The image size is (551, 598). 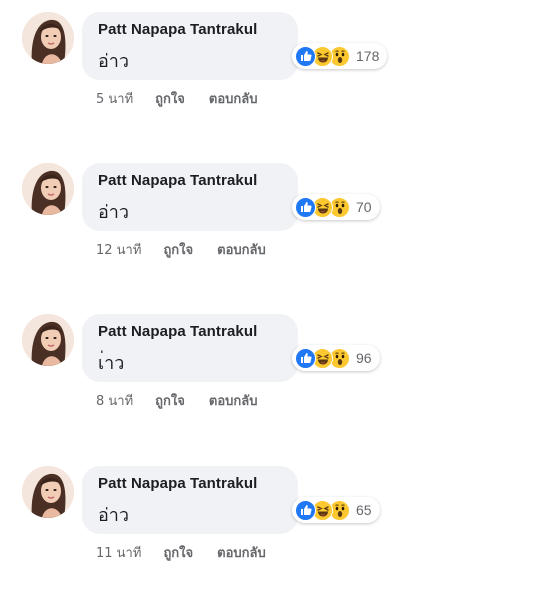 What do you see at coordinates (190, 348) in the screenshot?
I see `comment-bubble: Patt Napapa Tantrakul เ่าว` at bounding box center [190, 348].